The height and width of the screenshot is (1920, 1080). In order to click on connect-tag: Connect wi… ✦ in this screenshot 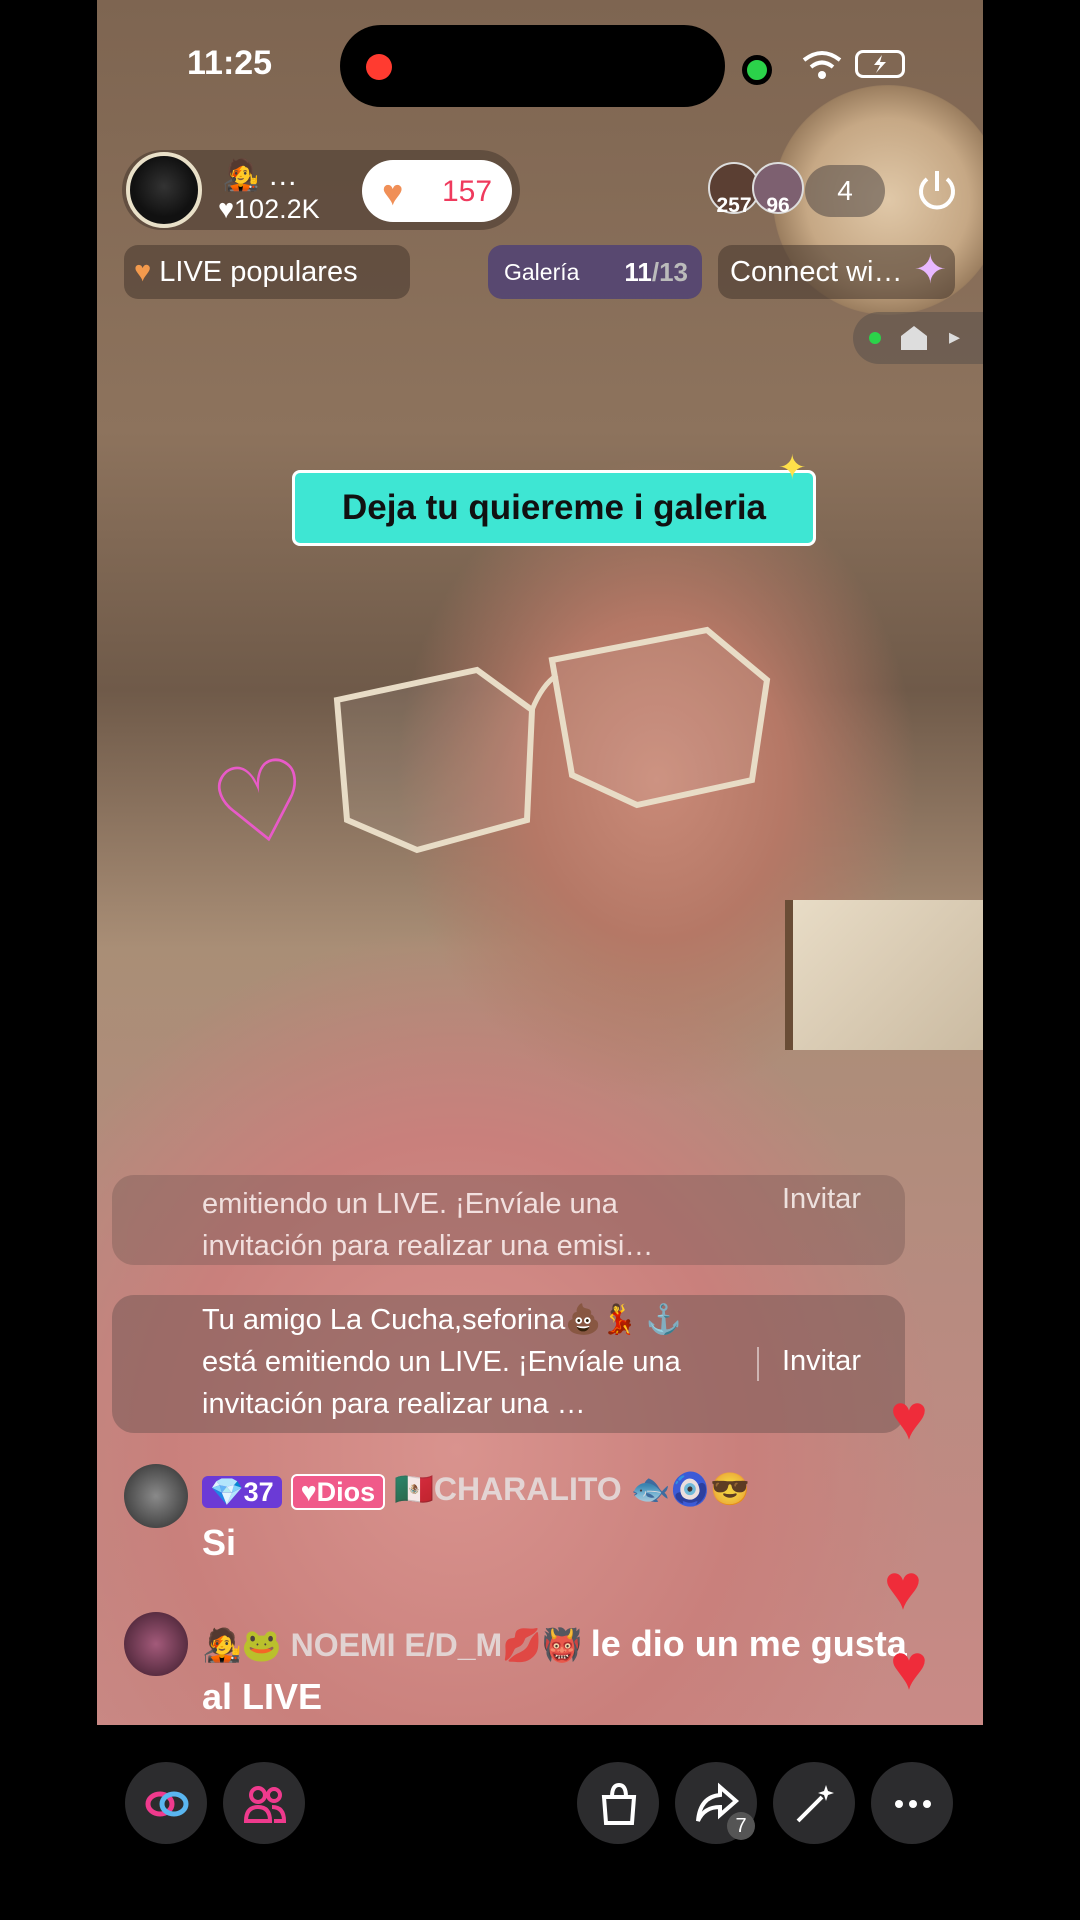, I will do `click(836, 272)`.